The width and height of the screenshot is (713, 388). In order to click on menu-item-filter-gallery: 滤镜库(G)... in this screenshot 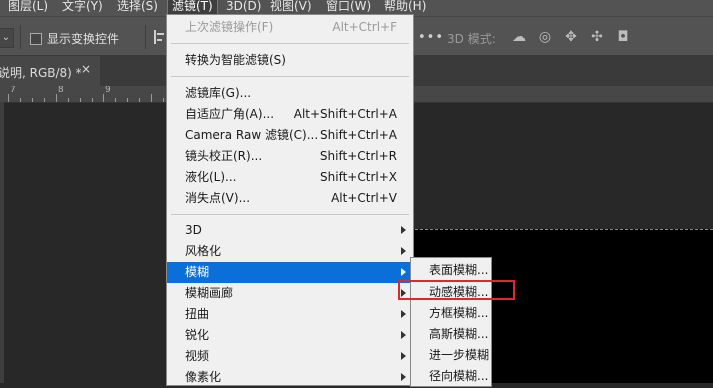, I will do `click(290, 93)`.